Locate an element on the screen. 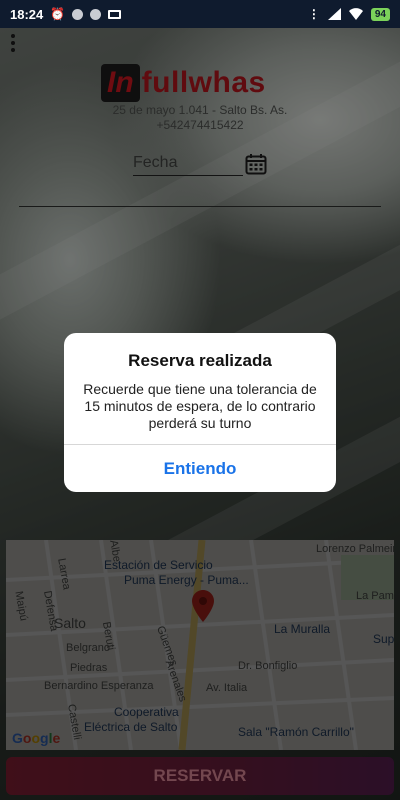  dialog-title: Reserva realizada is located at coordinates (200, 360).